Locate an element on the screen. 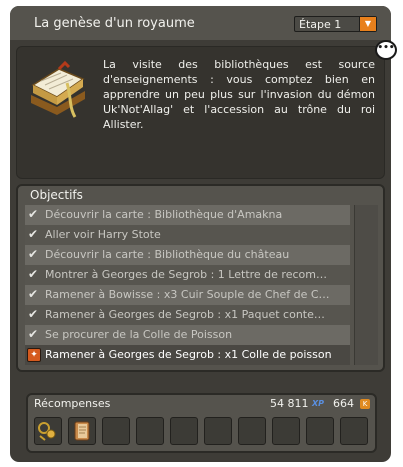 This screenshot has height=467, width=403. quest-title: La genèse d'un royaume is located at coordinates (114, 23).